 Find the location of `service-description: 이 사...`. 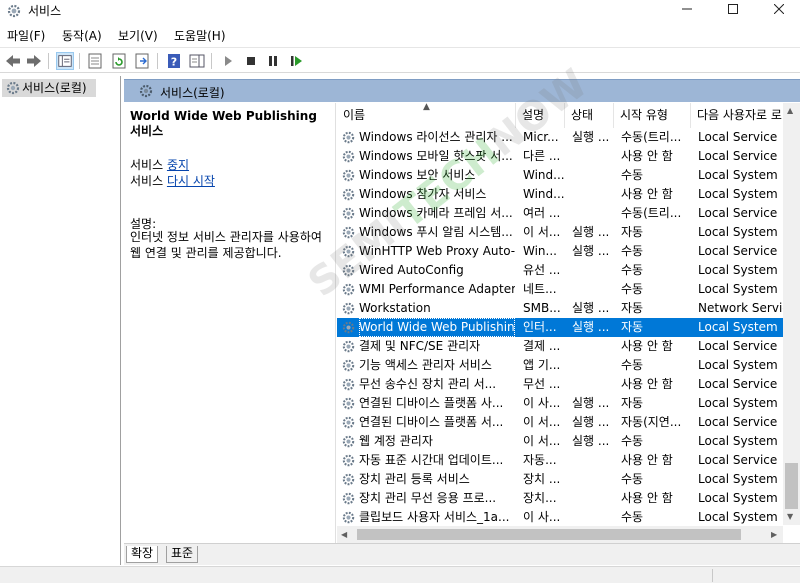

service-description: 이 사... is located at coordinates (542, 403).